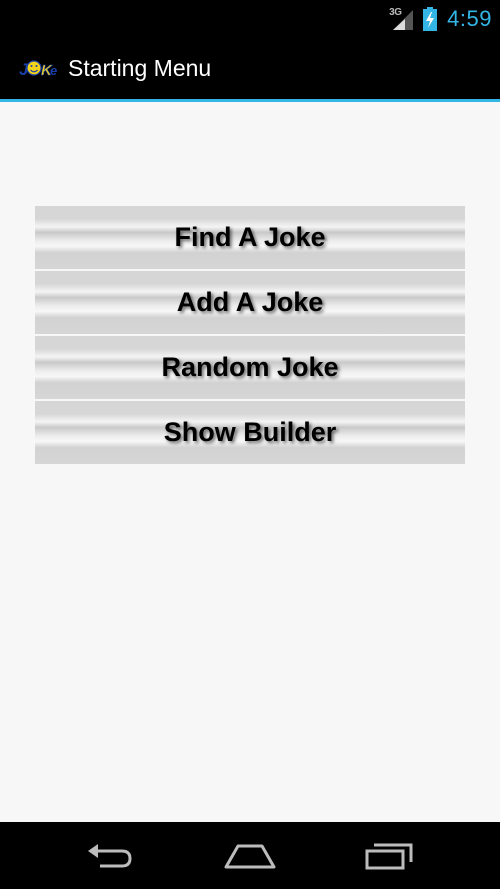 The width and height of the screenshot is (500, 889). I want to click on menu-button-label: Find A Joke, so click(250, 237).